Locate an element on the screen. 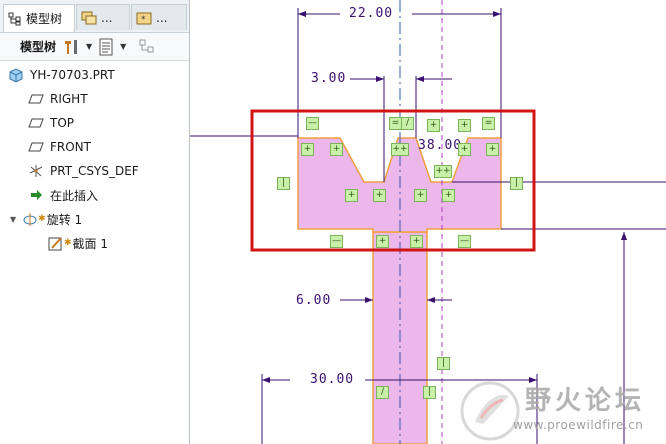 This screenshot has width=666, height=444. dimension-22: 22.00 is located at coordinates (371, 13).